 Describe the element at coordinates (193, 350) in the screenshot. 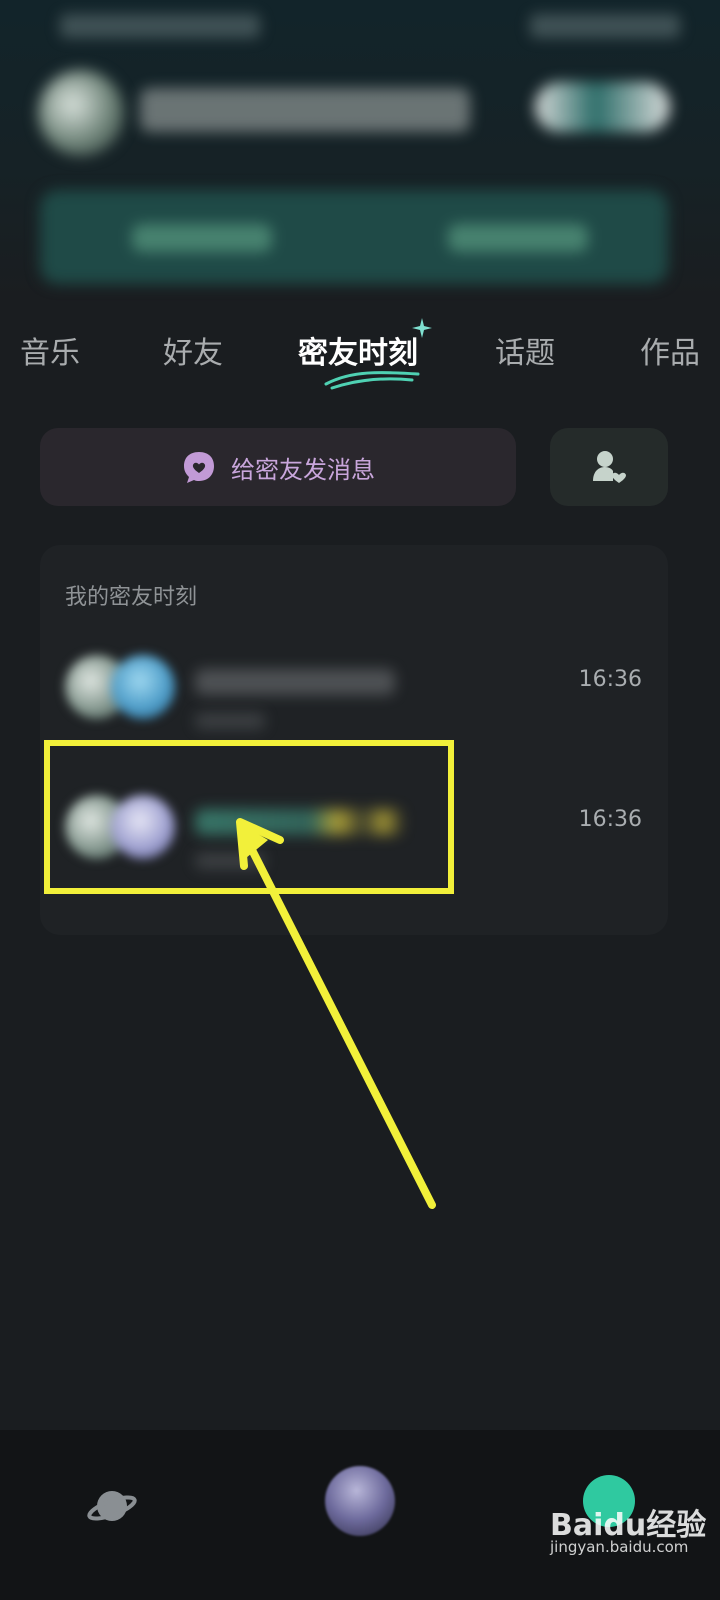

I see `tab-friends: 好友` at that location.